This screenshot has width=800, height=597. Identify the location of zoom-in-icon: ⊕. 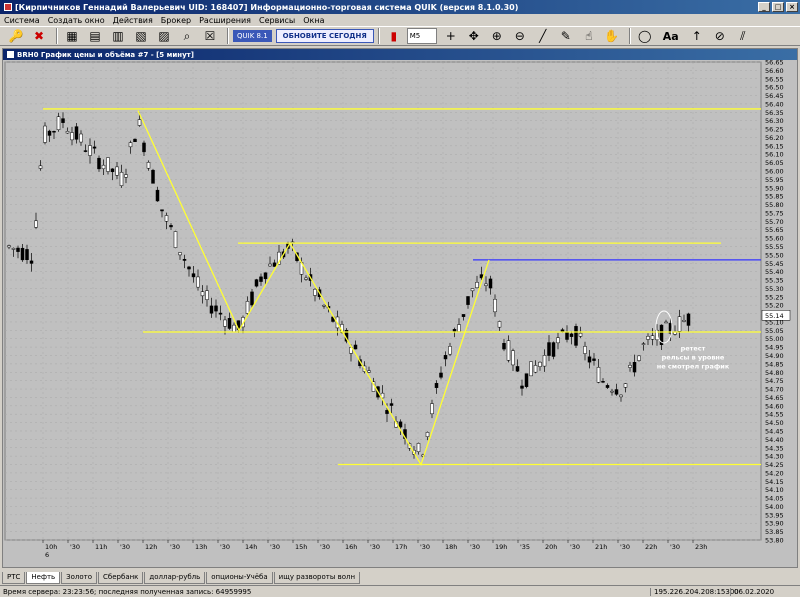
(497, 36).